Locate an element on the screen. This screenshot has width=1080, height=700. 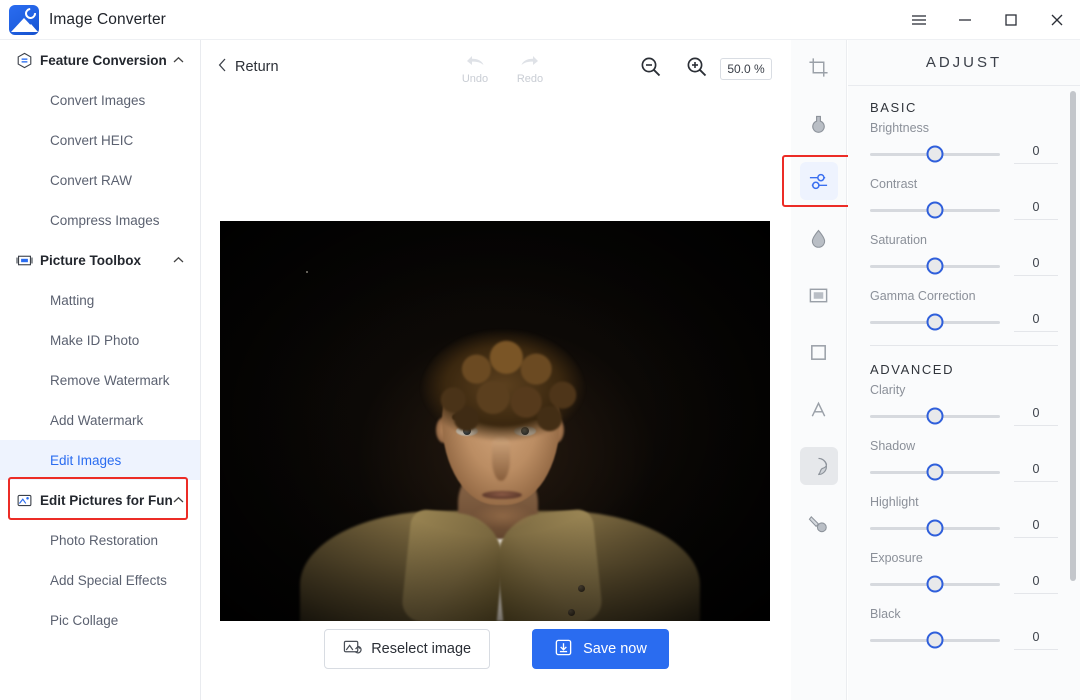
sidebar-item-remove-watermark: Remove Watermark is located at coordinates (100, 380).